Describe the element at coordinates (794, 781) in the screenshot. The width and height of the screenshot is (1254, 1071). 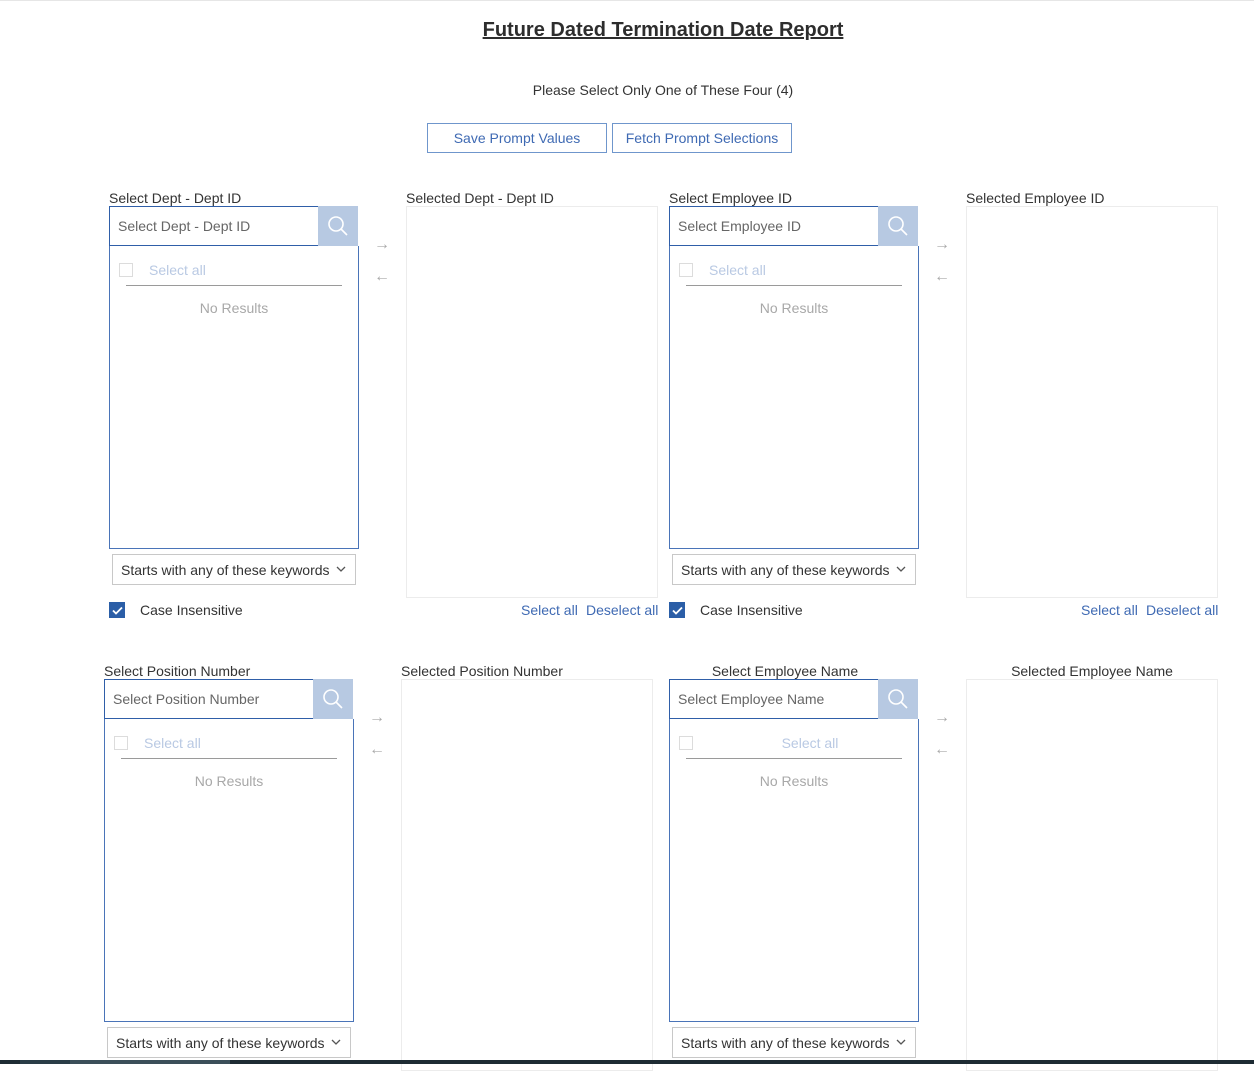
I see `employee-name-no-results: No Results` at that location.